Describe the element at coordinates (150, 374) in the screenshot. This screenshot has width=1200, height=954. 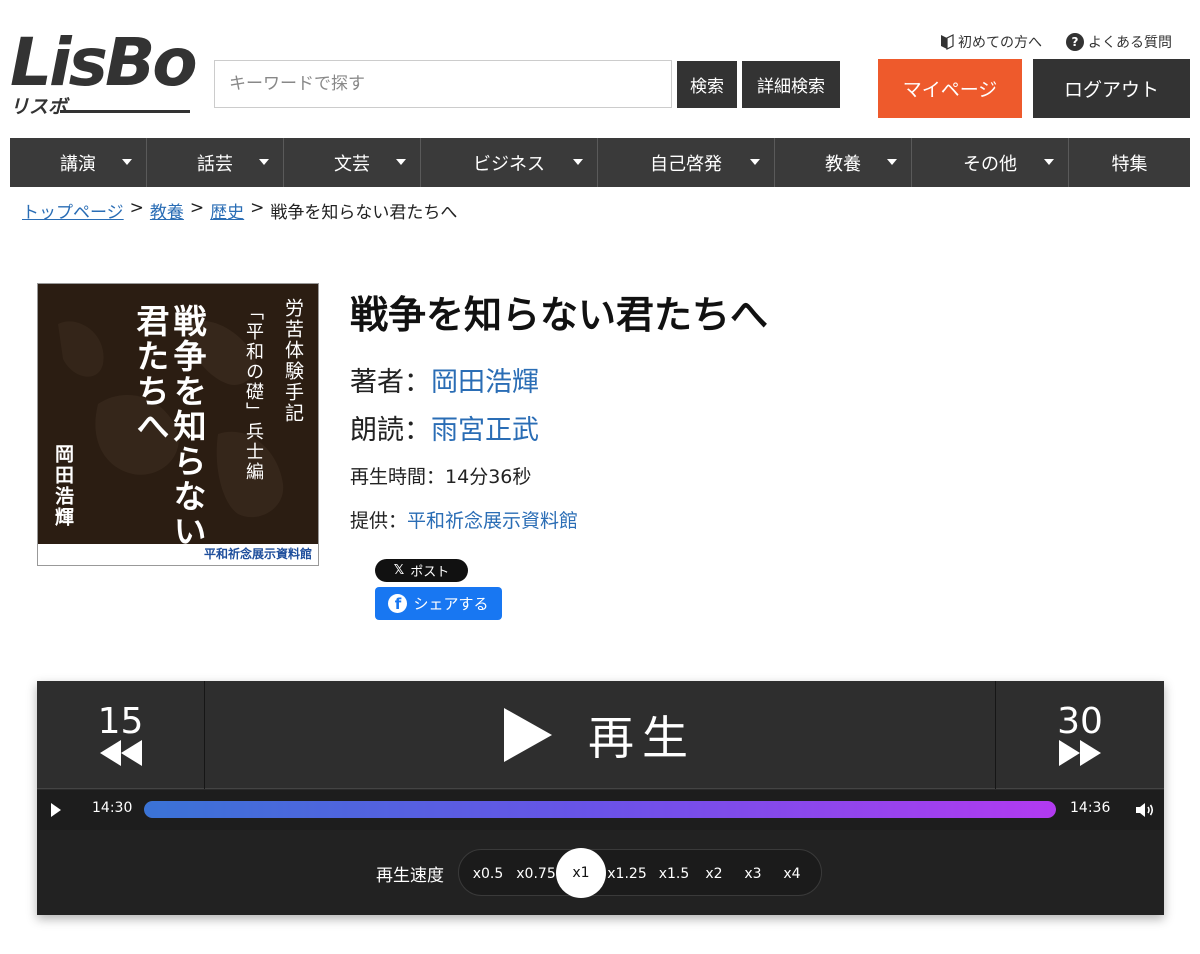
I see `cover-title-line2: 君たちへ` at that location.